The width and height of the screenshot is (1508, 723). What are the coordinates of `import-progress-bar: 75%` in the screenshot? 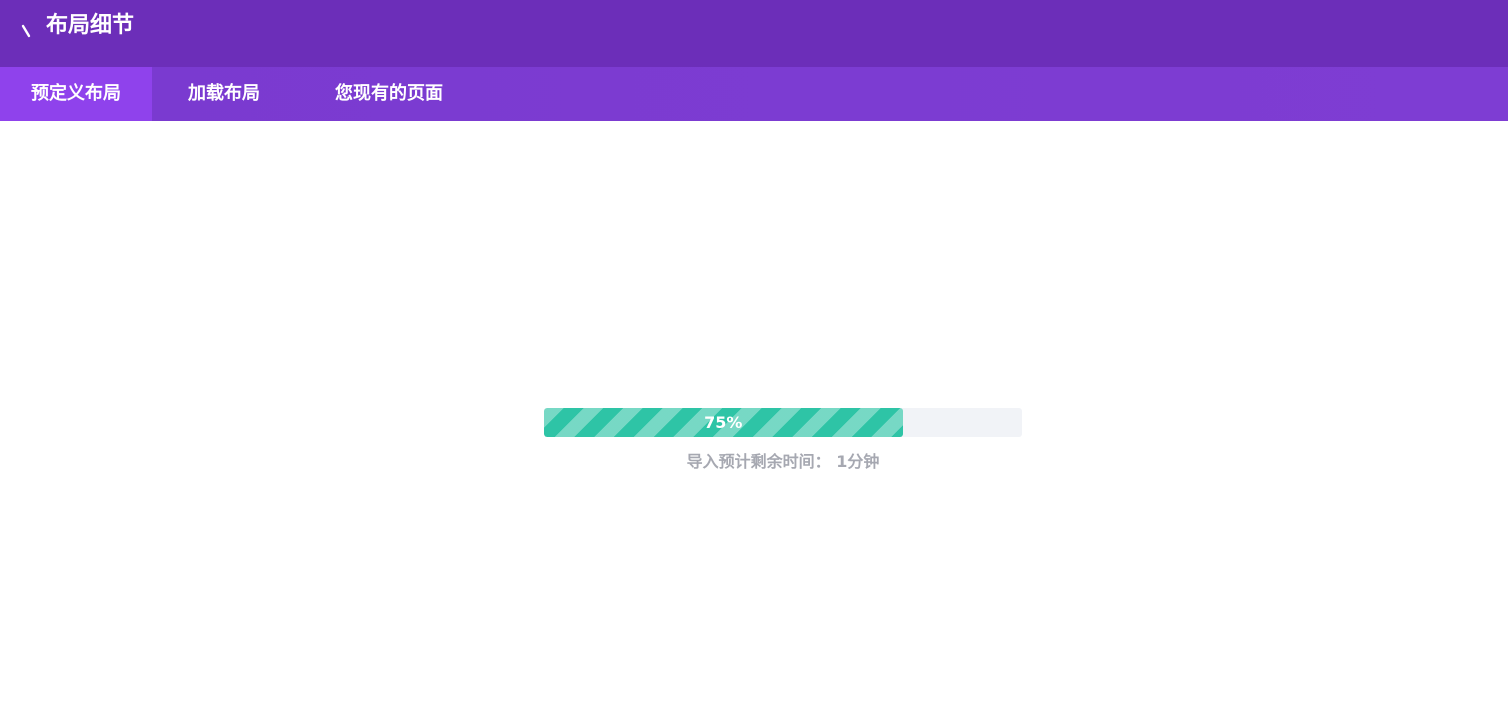 It's located at (783, 422).